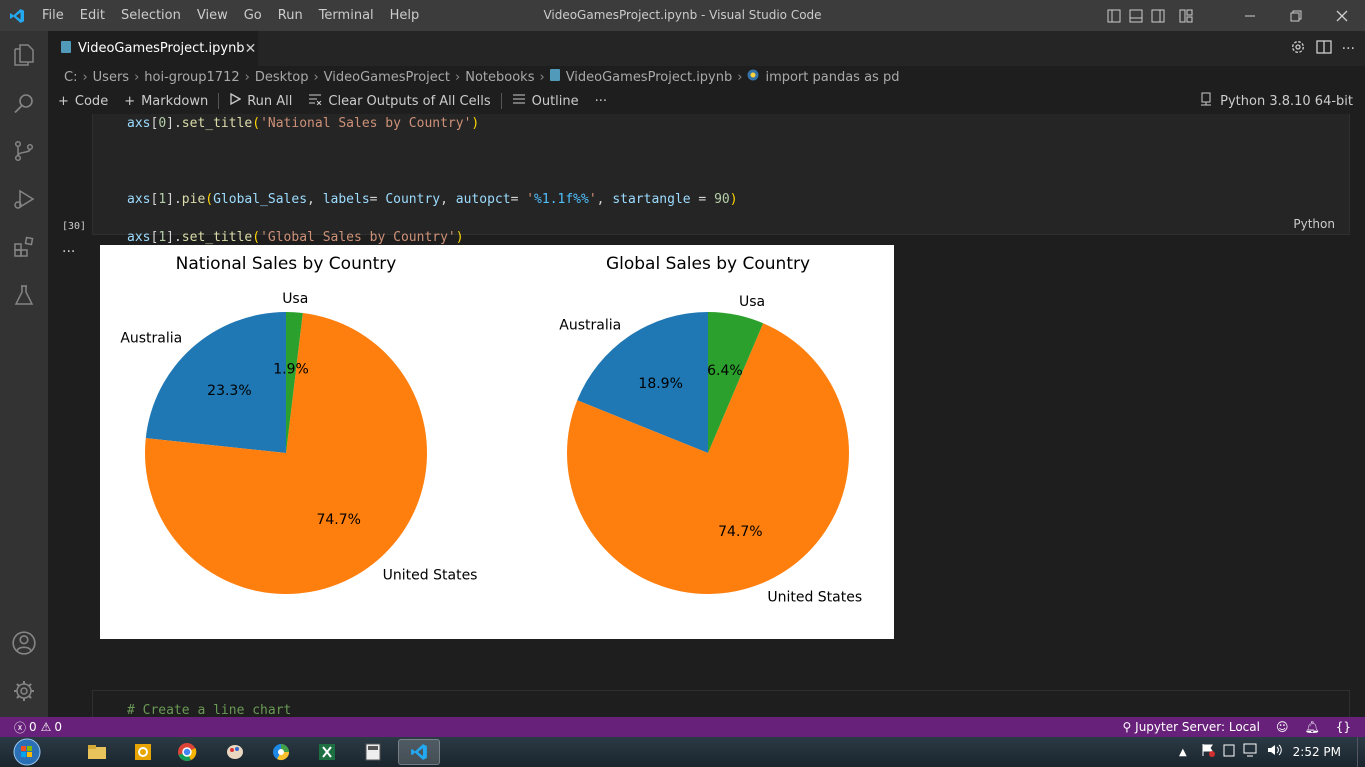  Describe the element at coordinates (24, 643) in the screenshot. I see `accounts-icon` at that location.